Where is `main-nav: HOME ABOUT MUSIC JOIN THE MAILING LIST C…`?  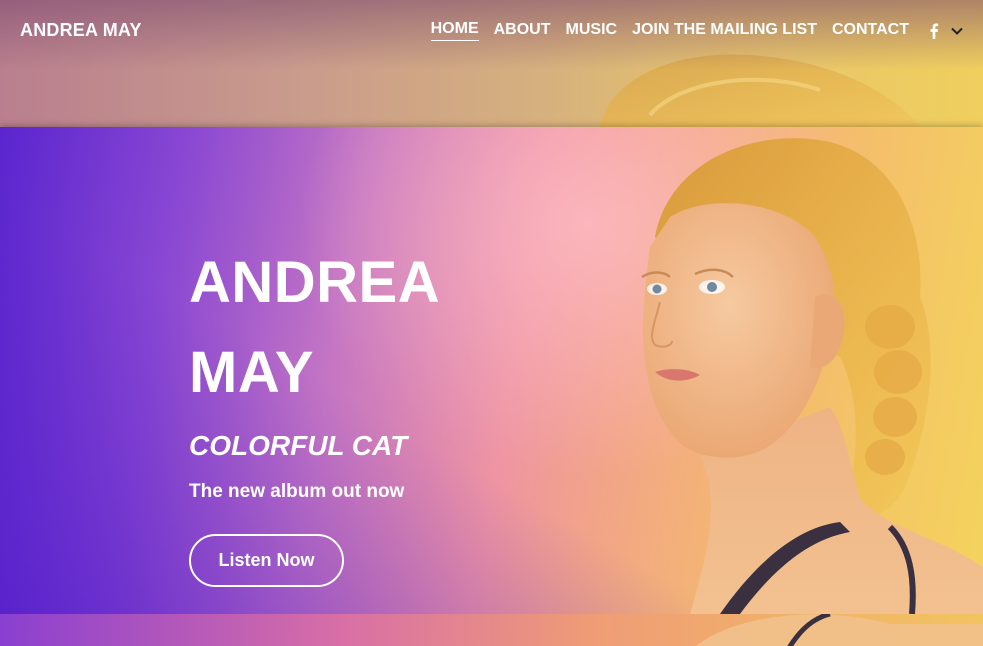
main-nav: HOME ABOUT MUSIC JOIN THE MAILING LIST C… is located at coordinates (689, 30).